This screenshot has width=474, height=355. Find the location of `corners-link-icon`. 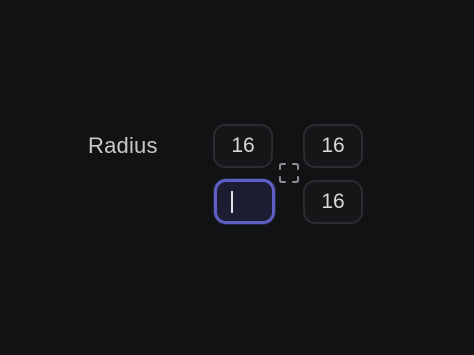

corners-link-icon is located at coordinates (289, 173).